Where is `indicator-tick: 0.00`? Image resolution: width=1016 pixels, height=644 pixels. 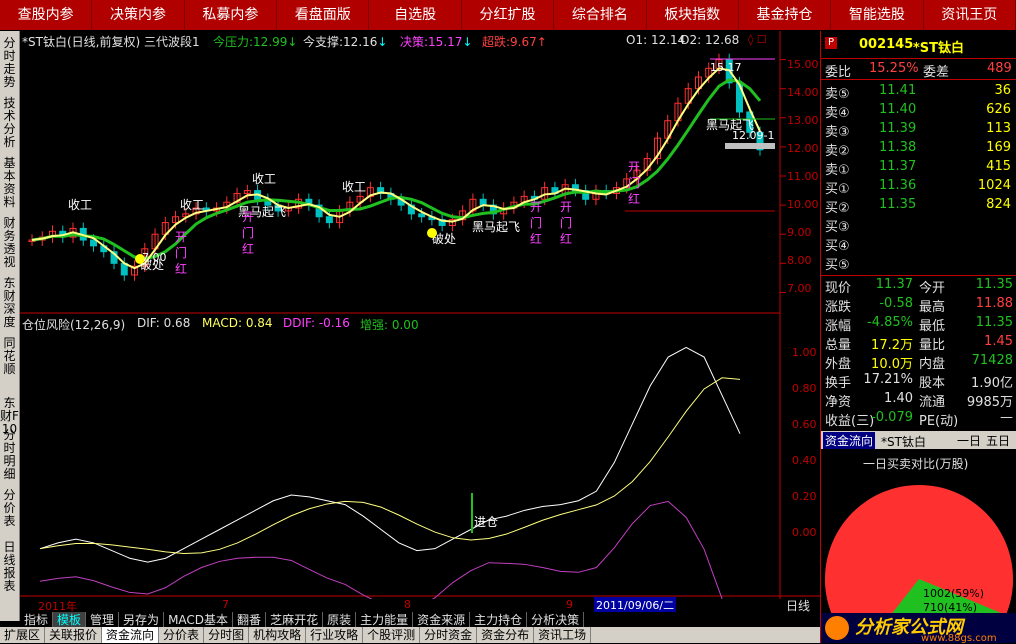
indicator-tick: 0.00 is located at coordinates (804, 532).